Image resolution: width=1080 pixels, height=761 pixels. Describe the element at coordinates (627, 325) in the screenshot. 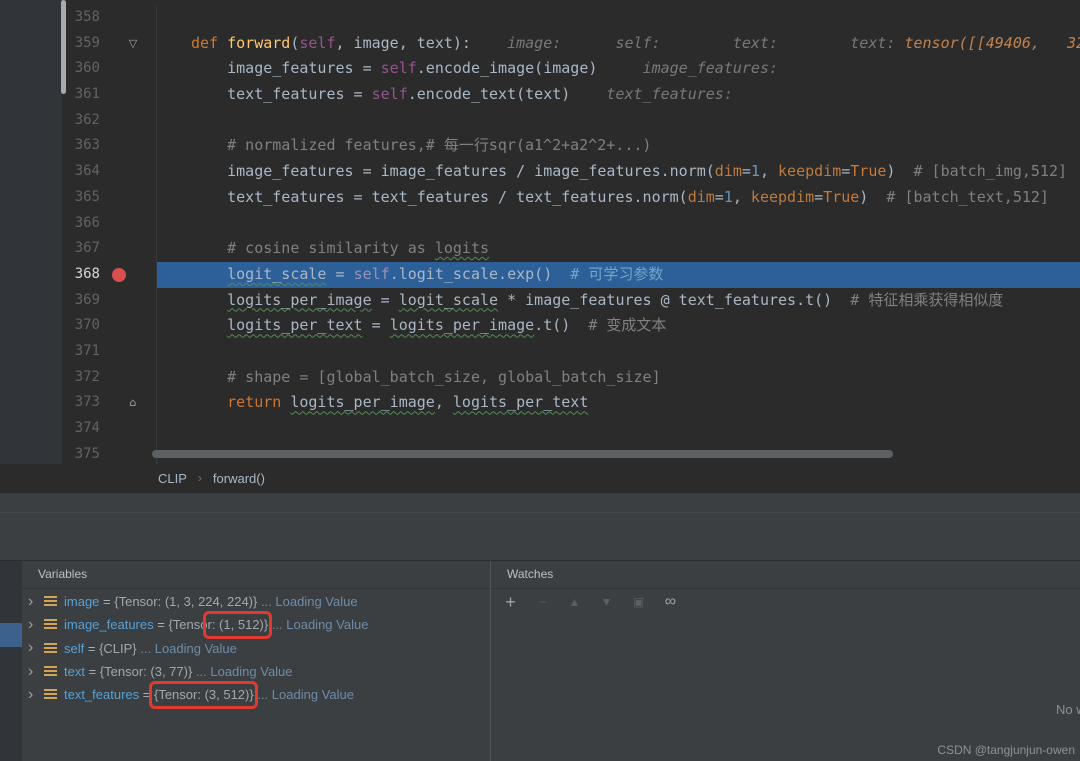

I see `code-segment: # 变成文本` at that location.